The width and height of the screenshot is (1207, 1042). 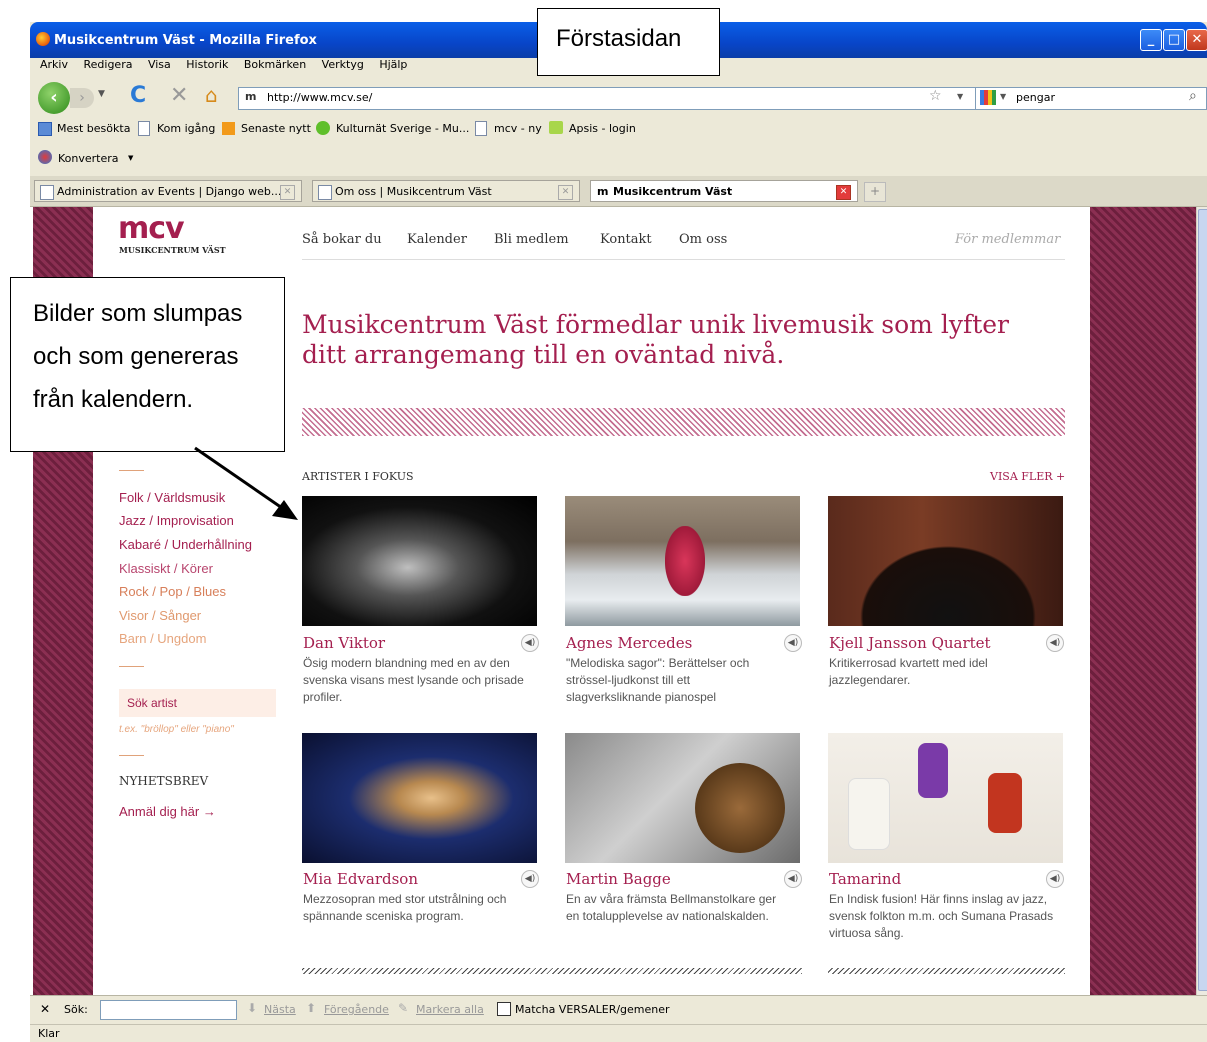 I want to click on category-rock: Rock / Pop / Blues, so click(x=172, y=591).